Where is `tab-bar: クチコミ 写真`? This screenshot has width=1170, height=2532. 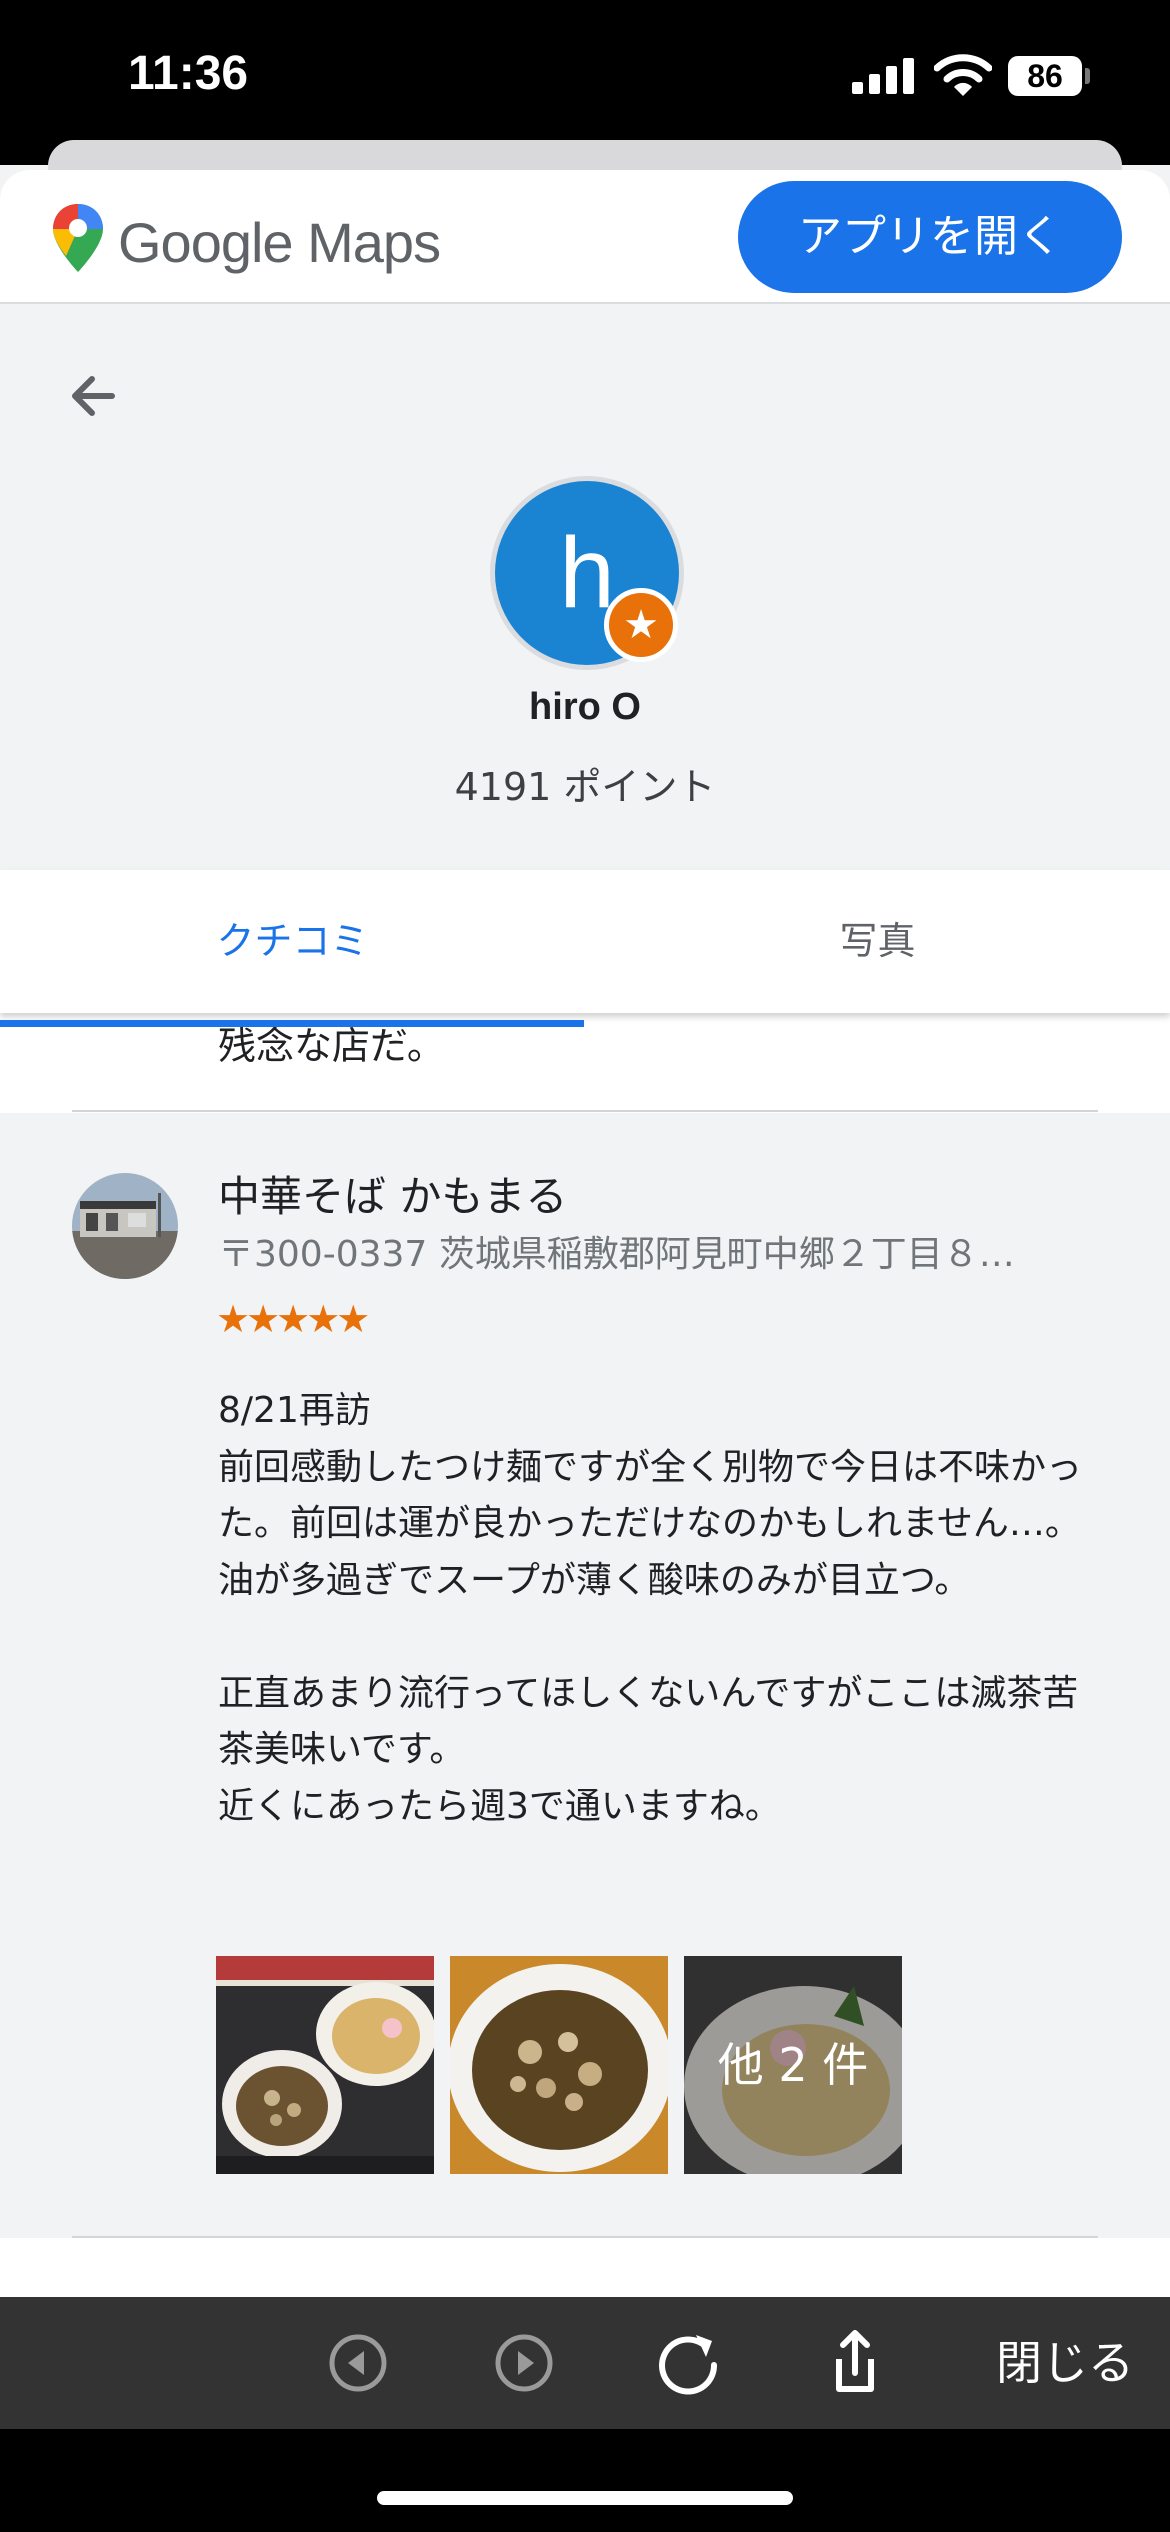 tab-bar: クチコミ 写真 is located at coordinates (585, 941).